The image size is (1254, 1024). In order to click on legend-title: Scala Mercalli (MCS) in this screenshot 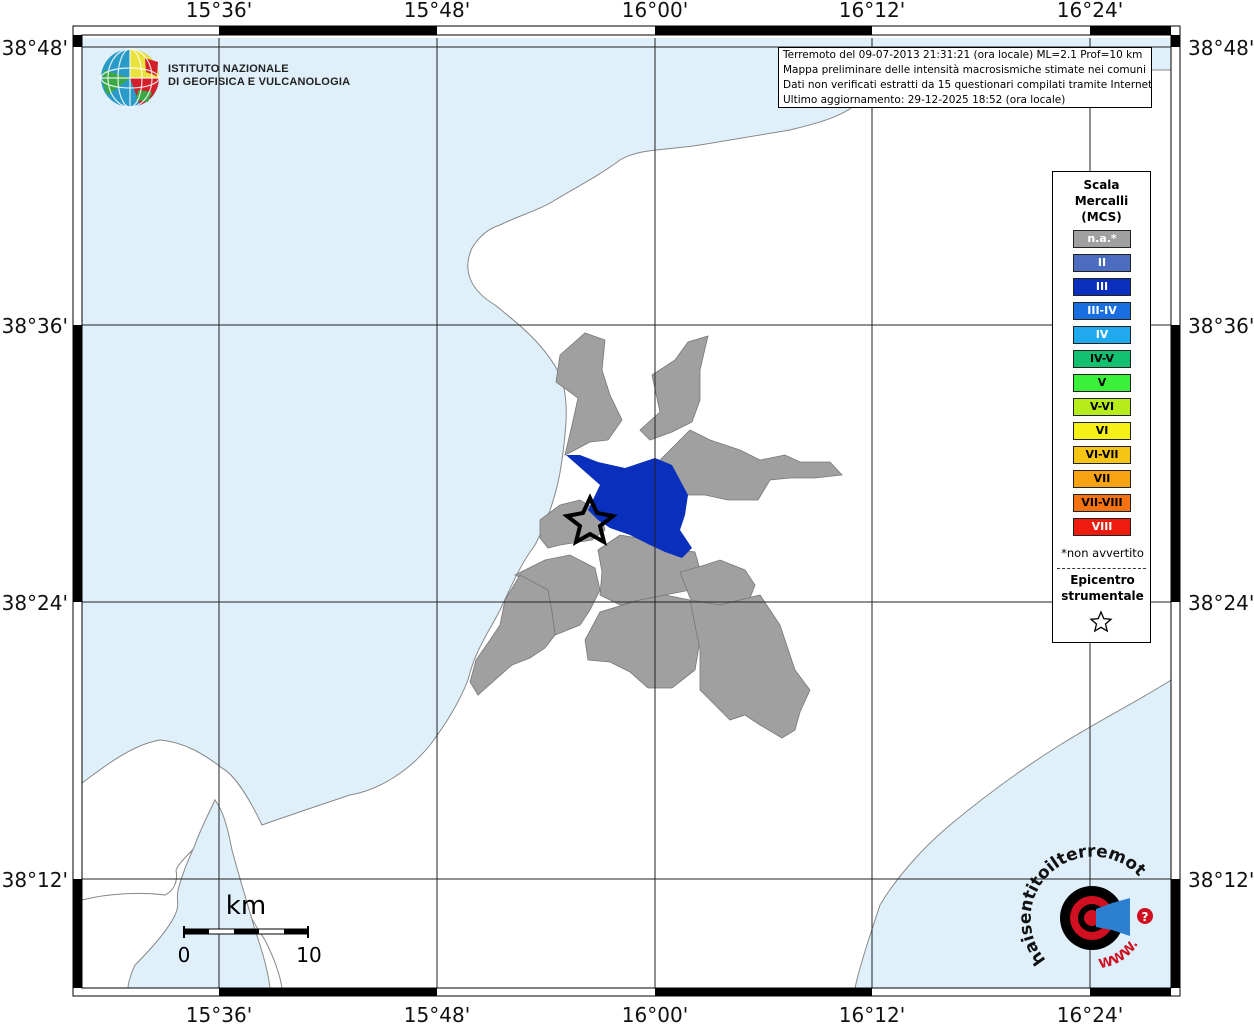, I will do `click(1101, 201)`.